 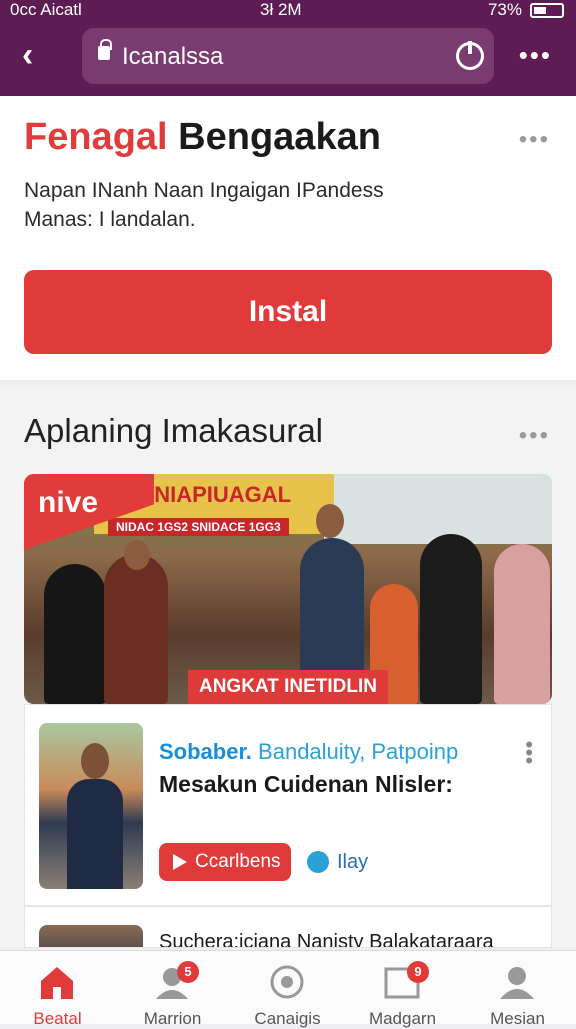 What do you see at coordinates (517, 1018) in the screenshot?
I see `nav-label: Mesian` at bounding box center [517, 1018].